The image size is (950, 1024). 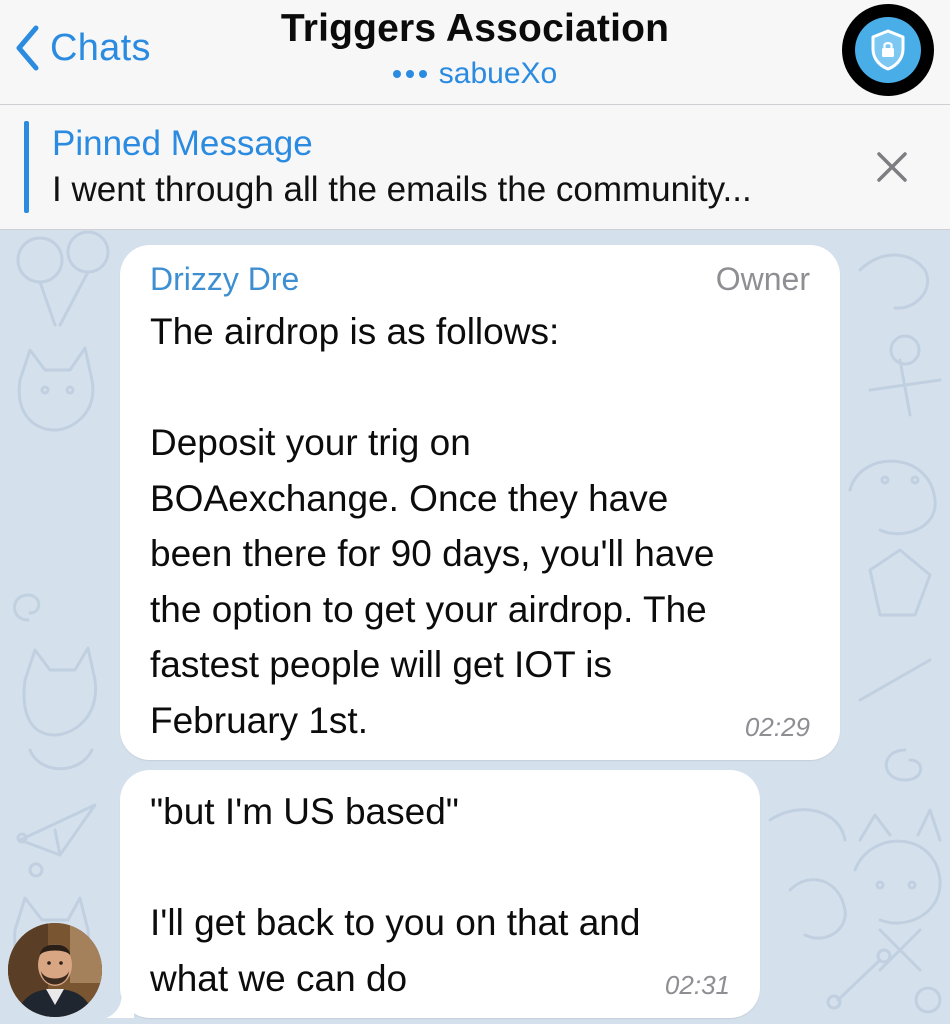 I want to click on avatar, so click(x=55, y=970).